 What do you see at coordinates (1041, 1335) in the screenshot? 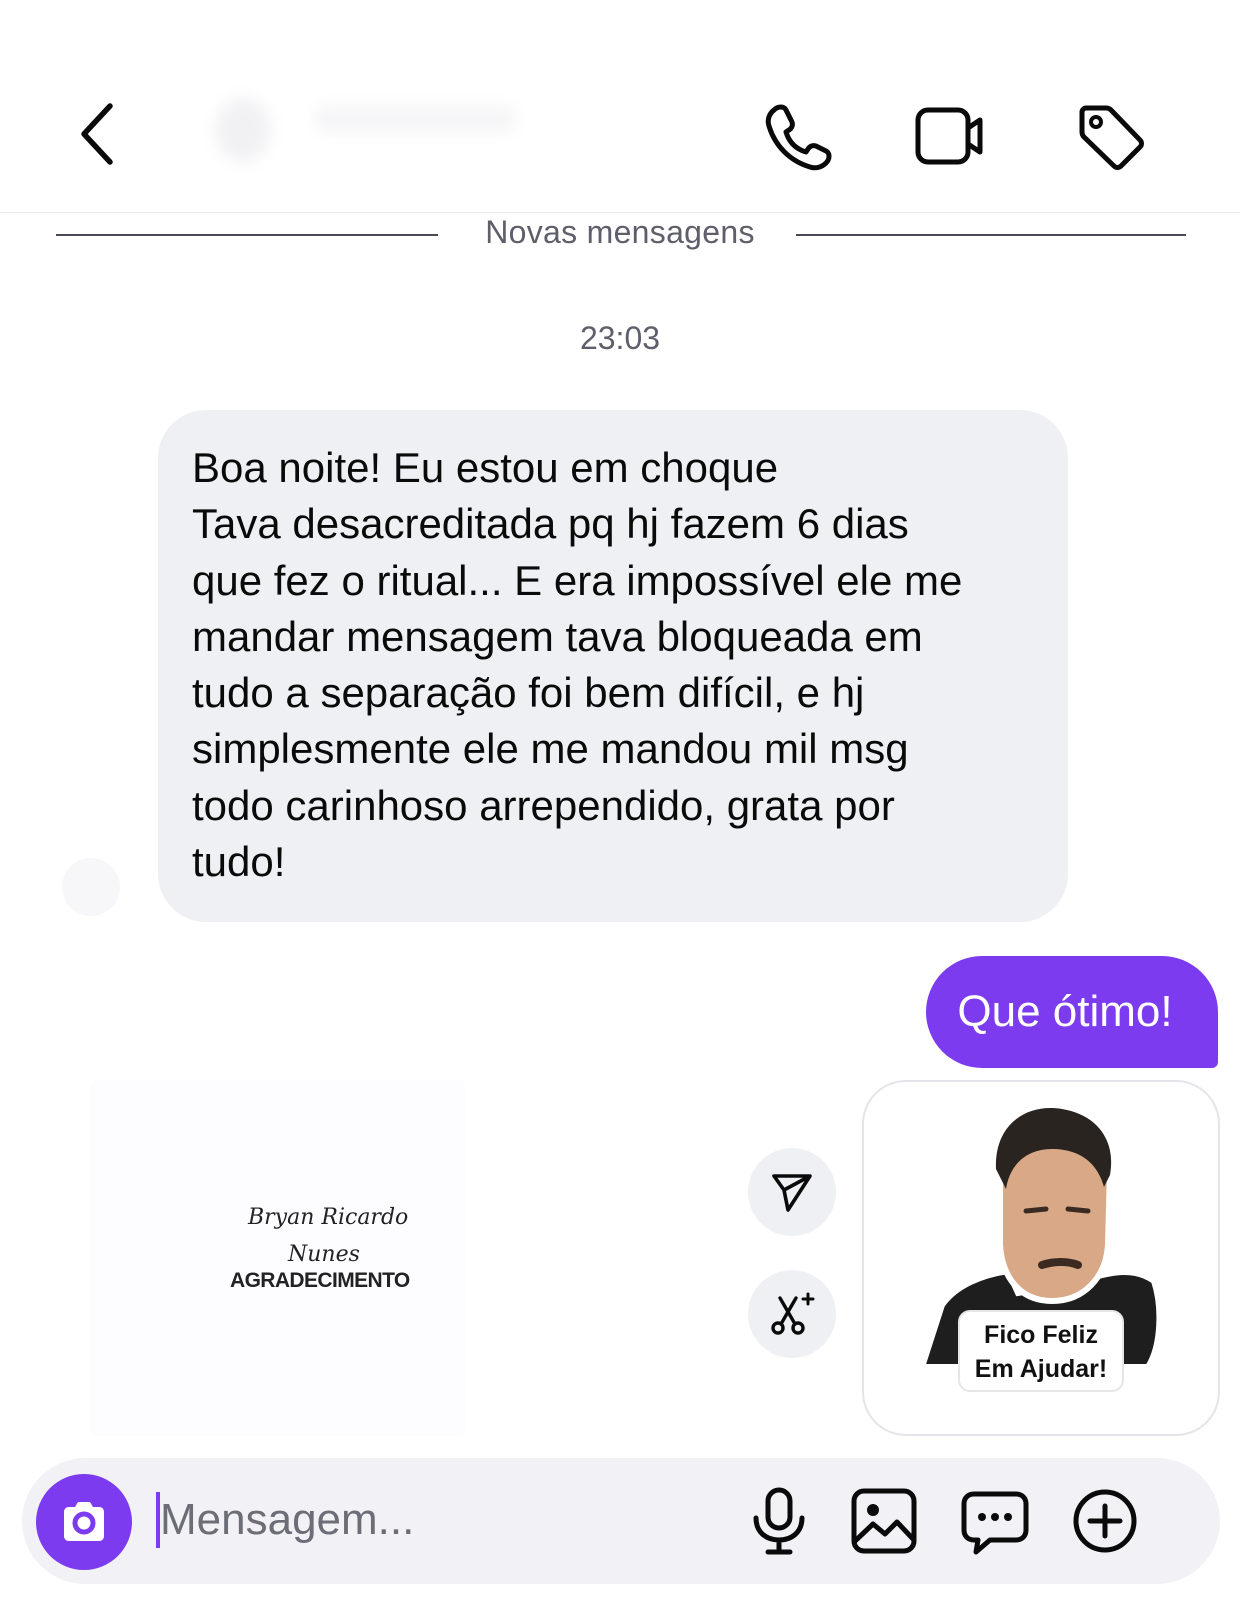
I see `sticker-caption-line-1: Fico Feliz` at bounding box center [1041, 1335].